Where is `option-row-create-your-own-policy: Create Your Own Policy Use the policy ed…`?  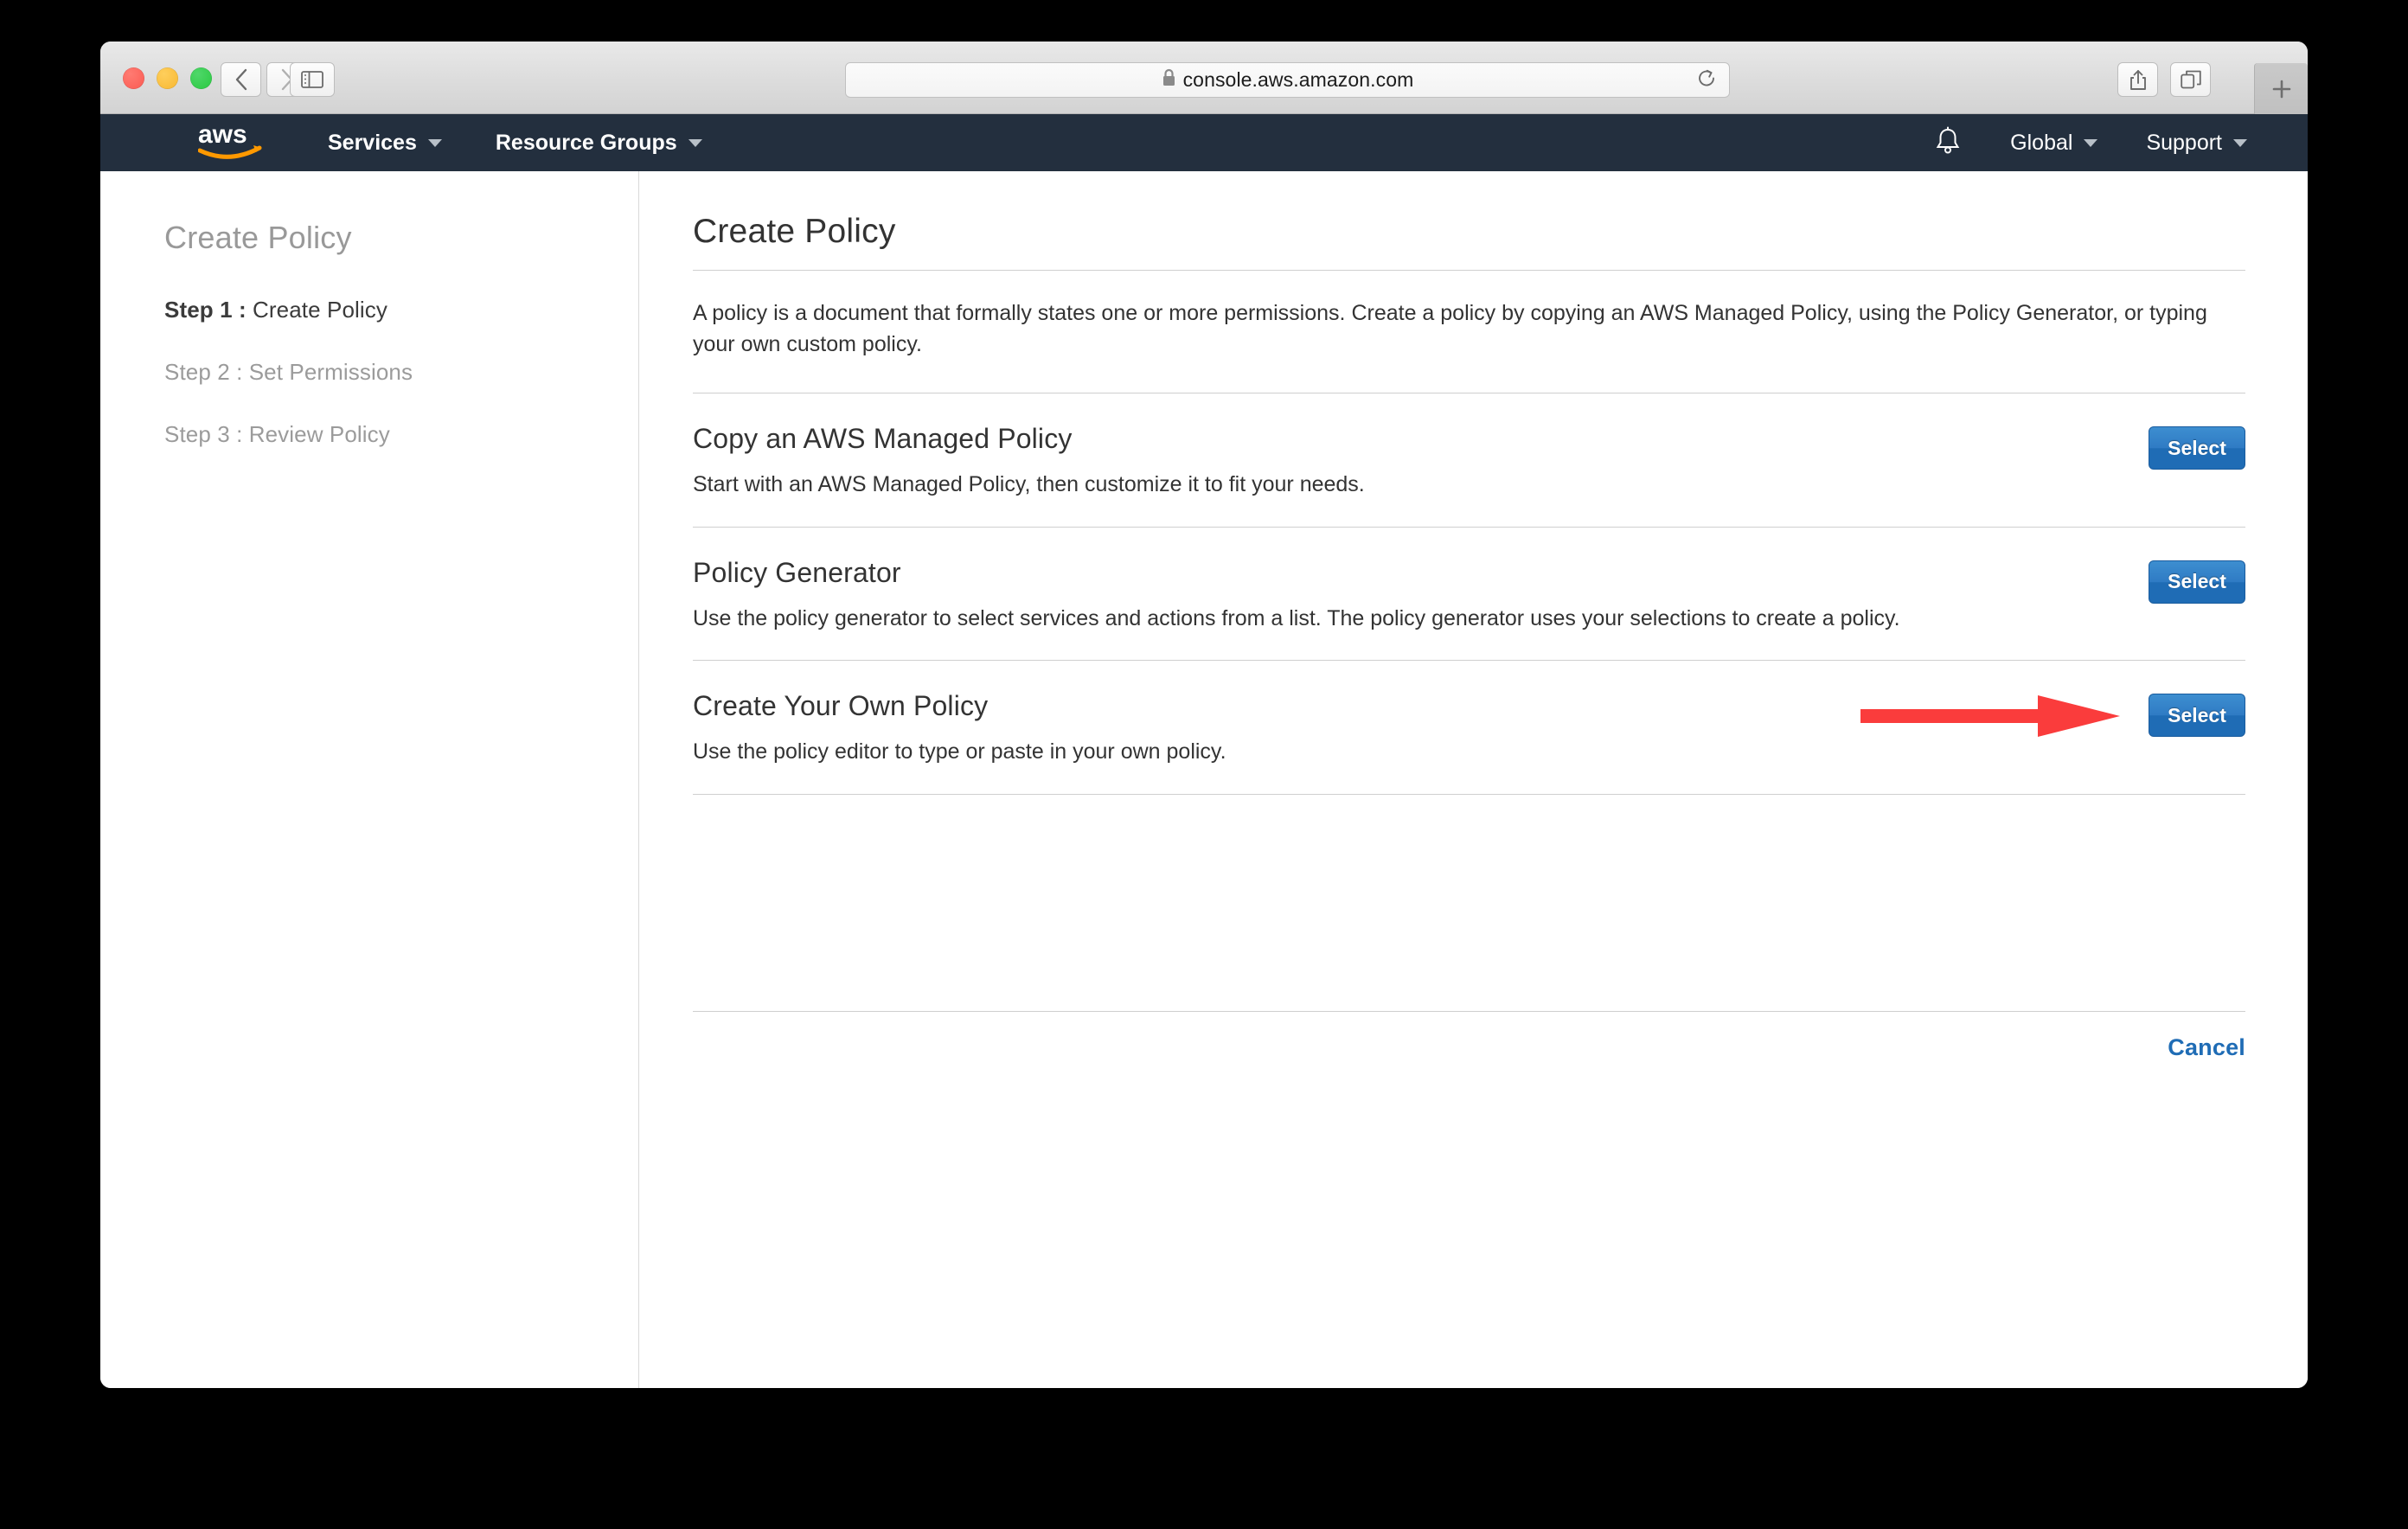
option-row-create-your-own-policy: Create Your Own Policy Use the policy ed… is located at coordinates (1469, 728).